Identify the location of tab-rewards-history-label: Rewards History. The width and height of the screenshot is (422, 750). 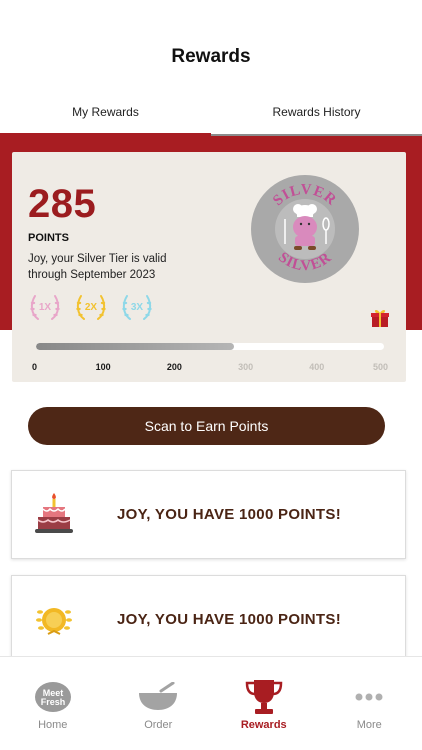
(316, 112).